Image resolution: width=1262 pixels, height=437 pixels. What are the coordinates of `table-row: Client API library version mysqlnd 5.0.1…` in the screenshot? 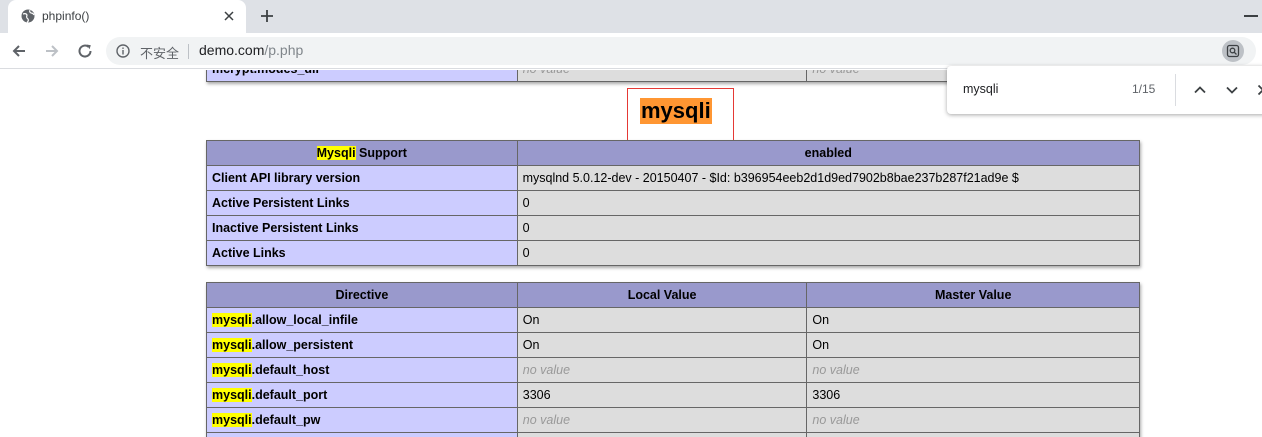 It's located at (673, 178).